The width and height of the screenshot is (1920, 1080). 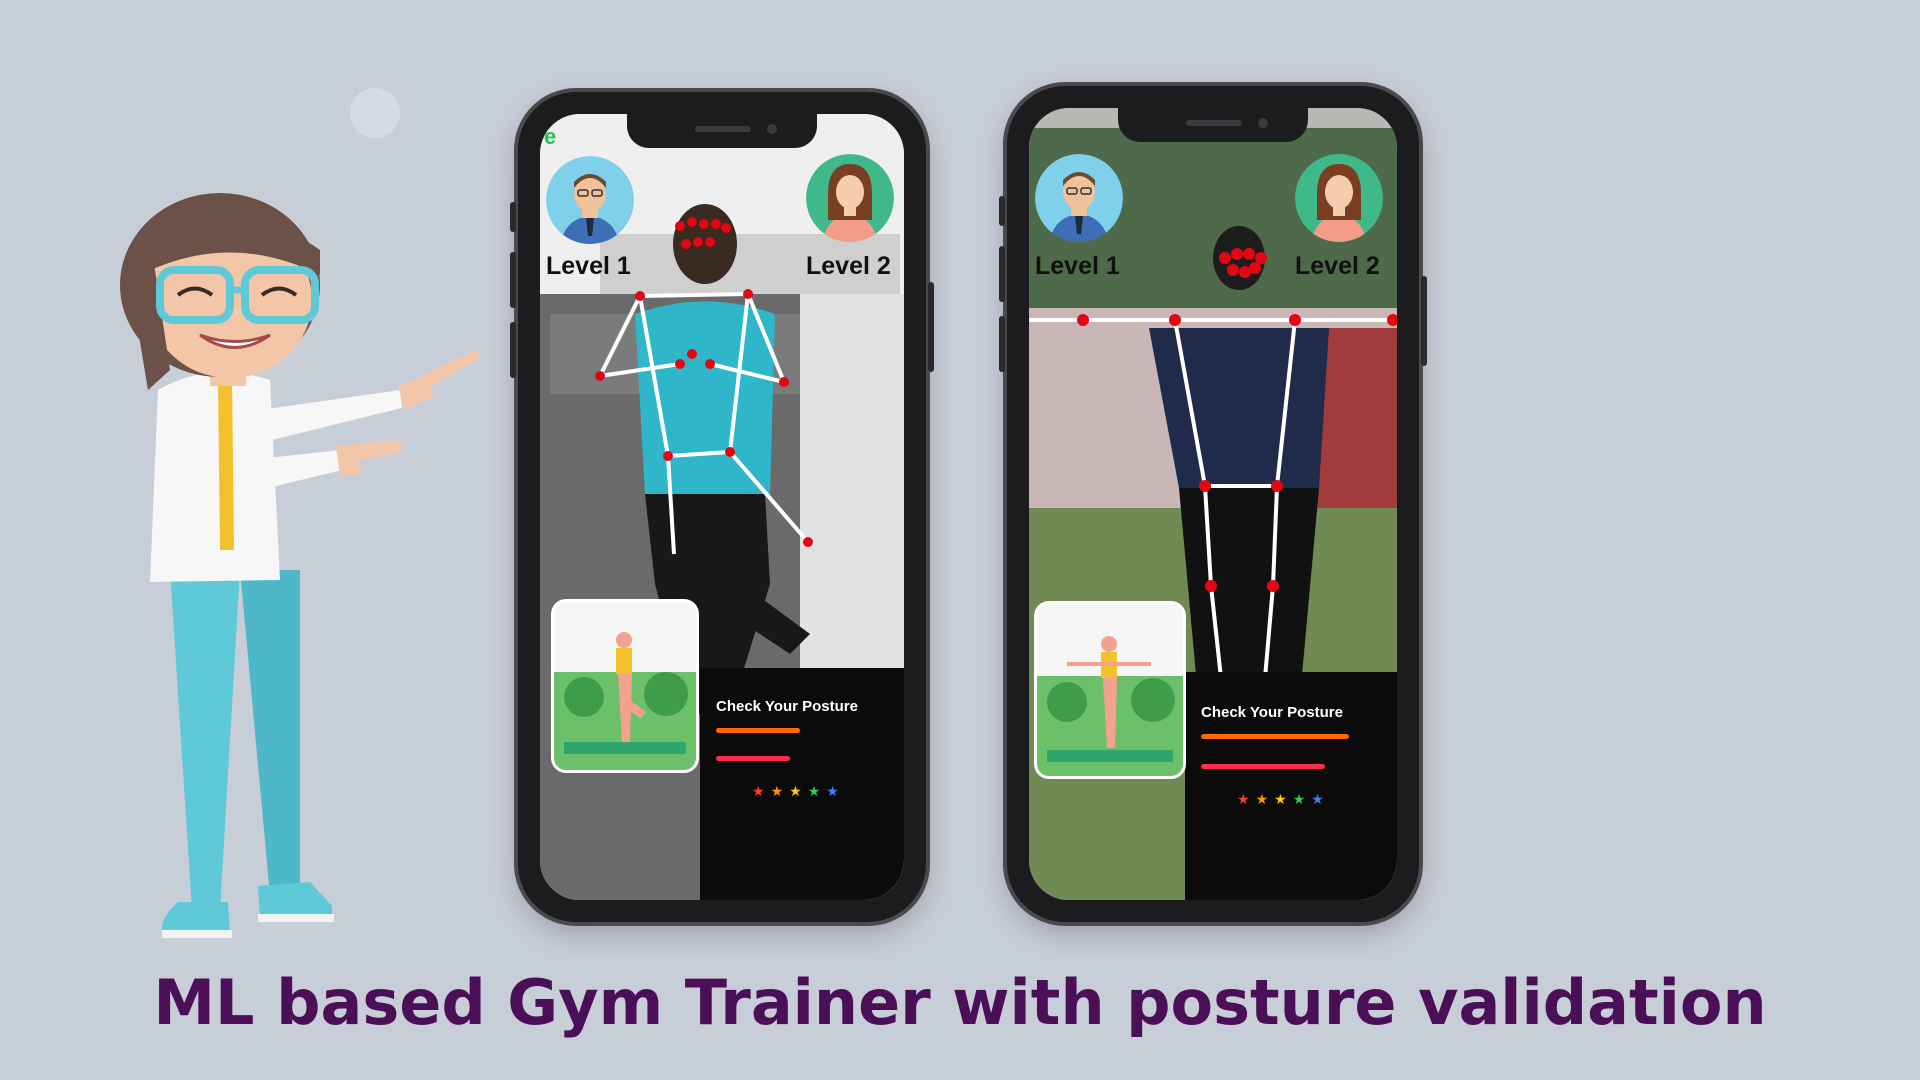 What do you see at coordinates (300, 565) in the screenshot?
I see `cartoon-character` at bounding box center [300, 565].